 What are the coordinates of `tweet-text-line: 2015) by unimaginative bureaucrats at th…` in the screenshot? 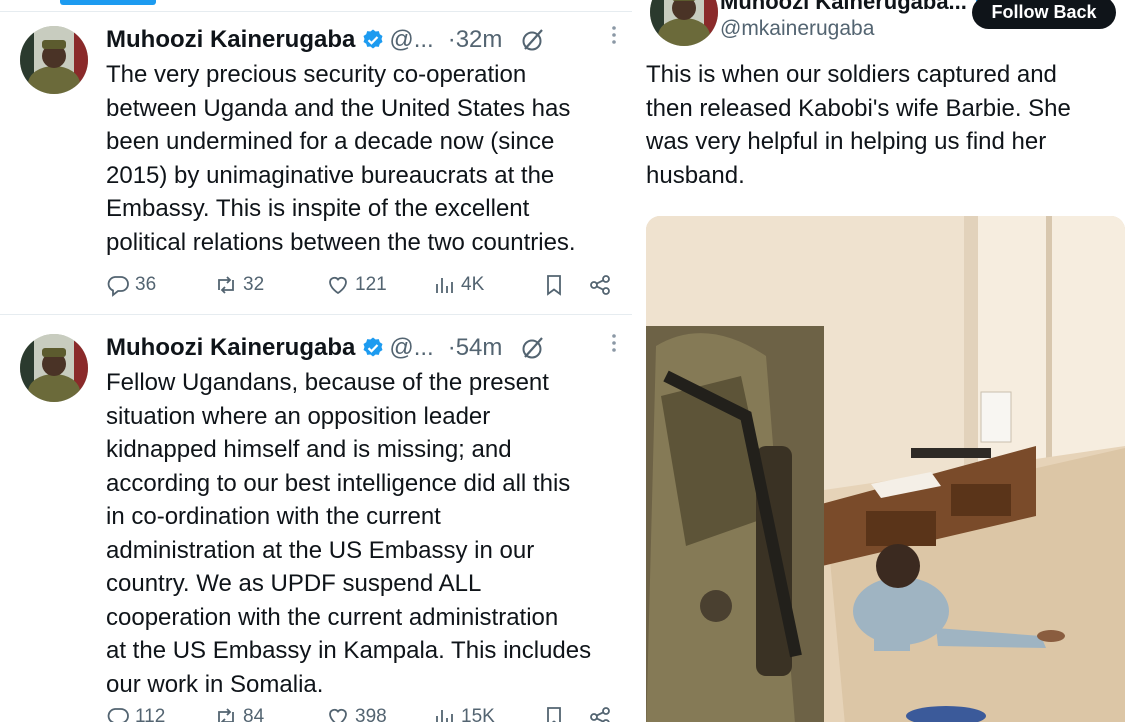 It's located at (330, 175).